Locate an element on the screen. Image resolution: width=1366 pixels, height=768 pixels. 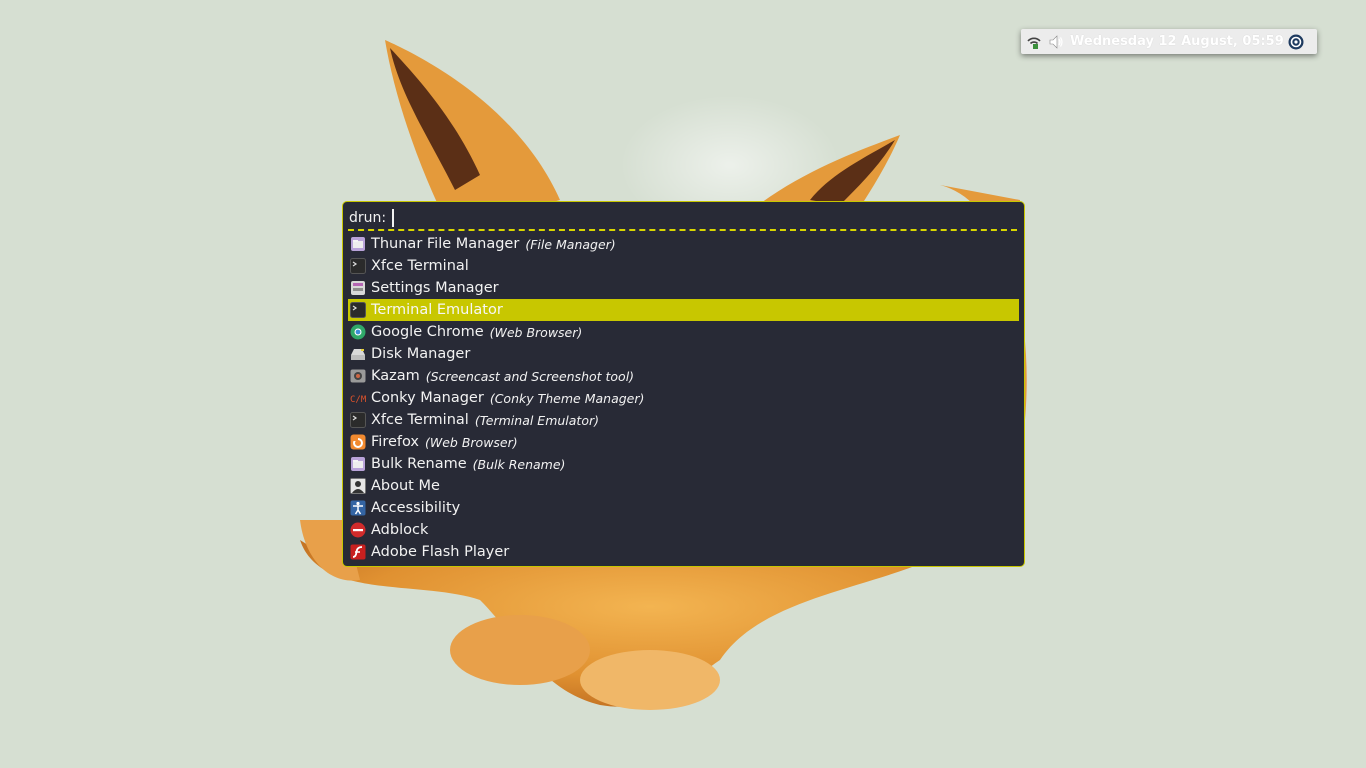
list-item: Firefox (Web Browser) is located at coordinates (683, 442).